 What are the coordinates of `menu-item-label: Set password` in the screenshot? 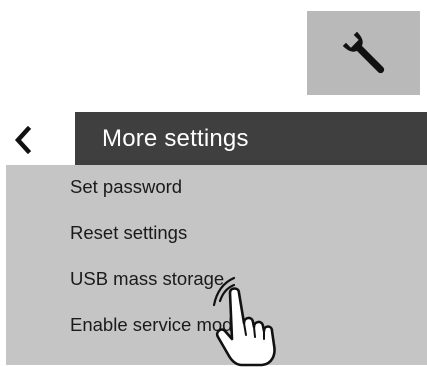 It's located at (126, 186).